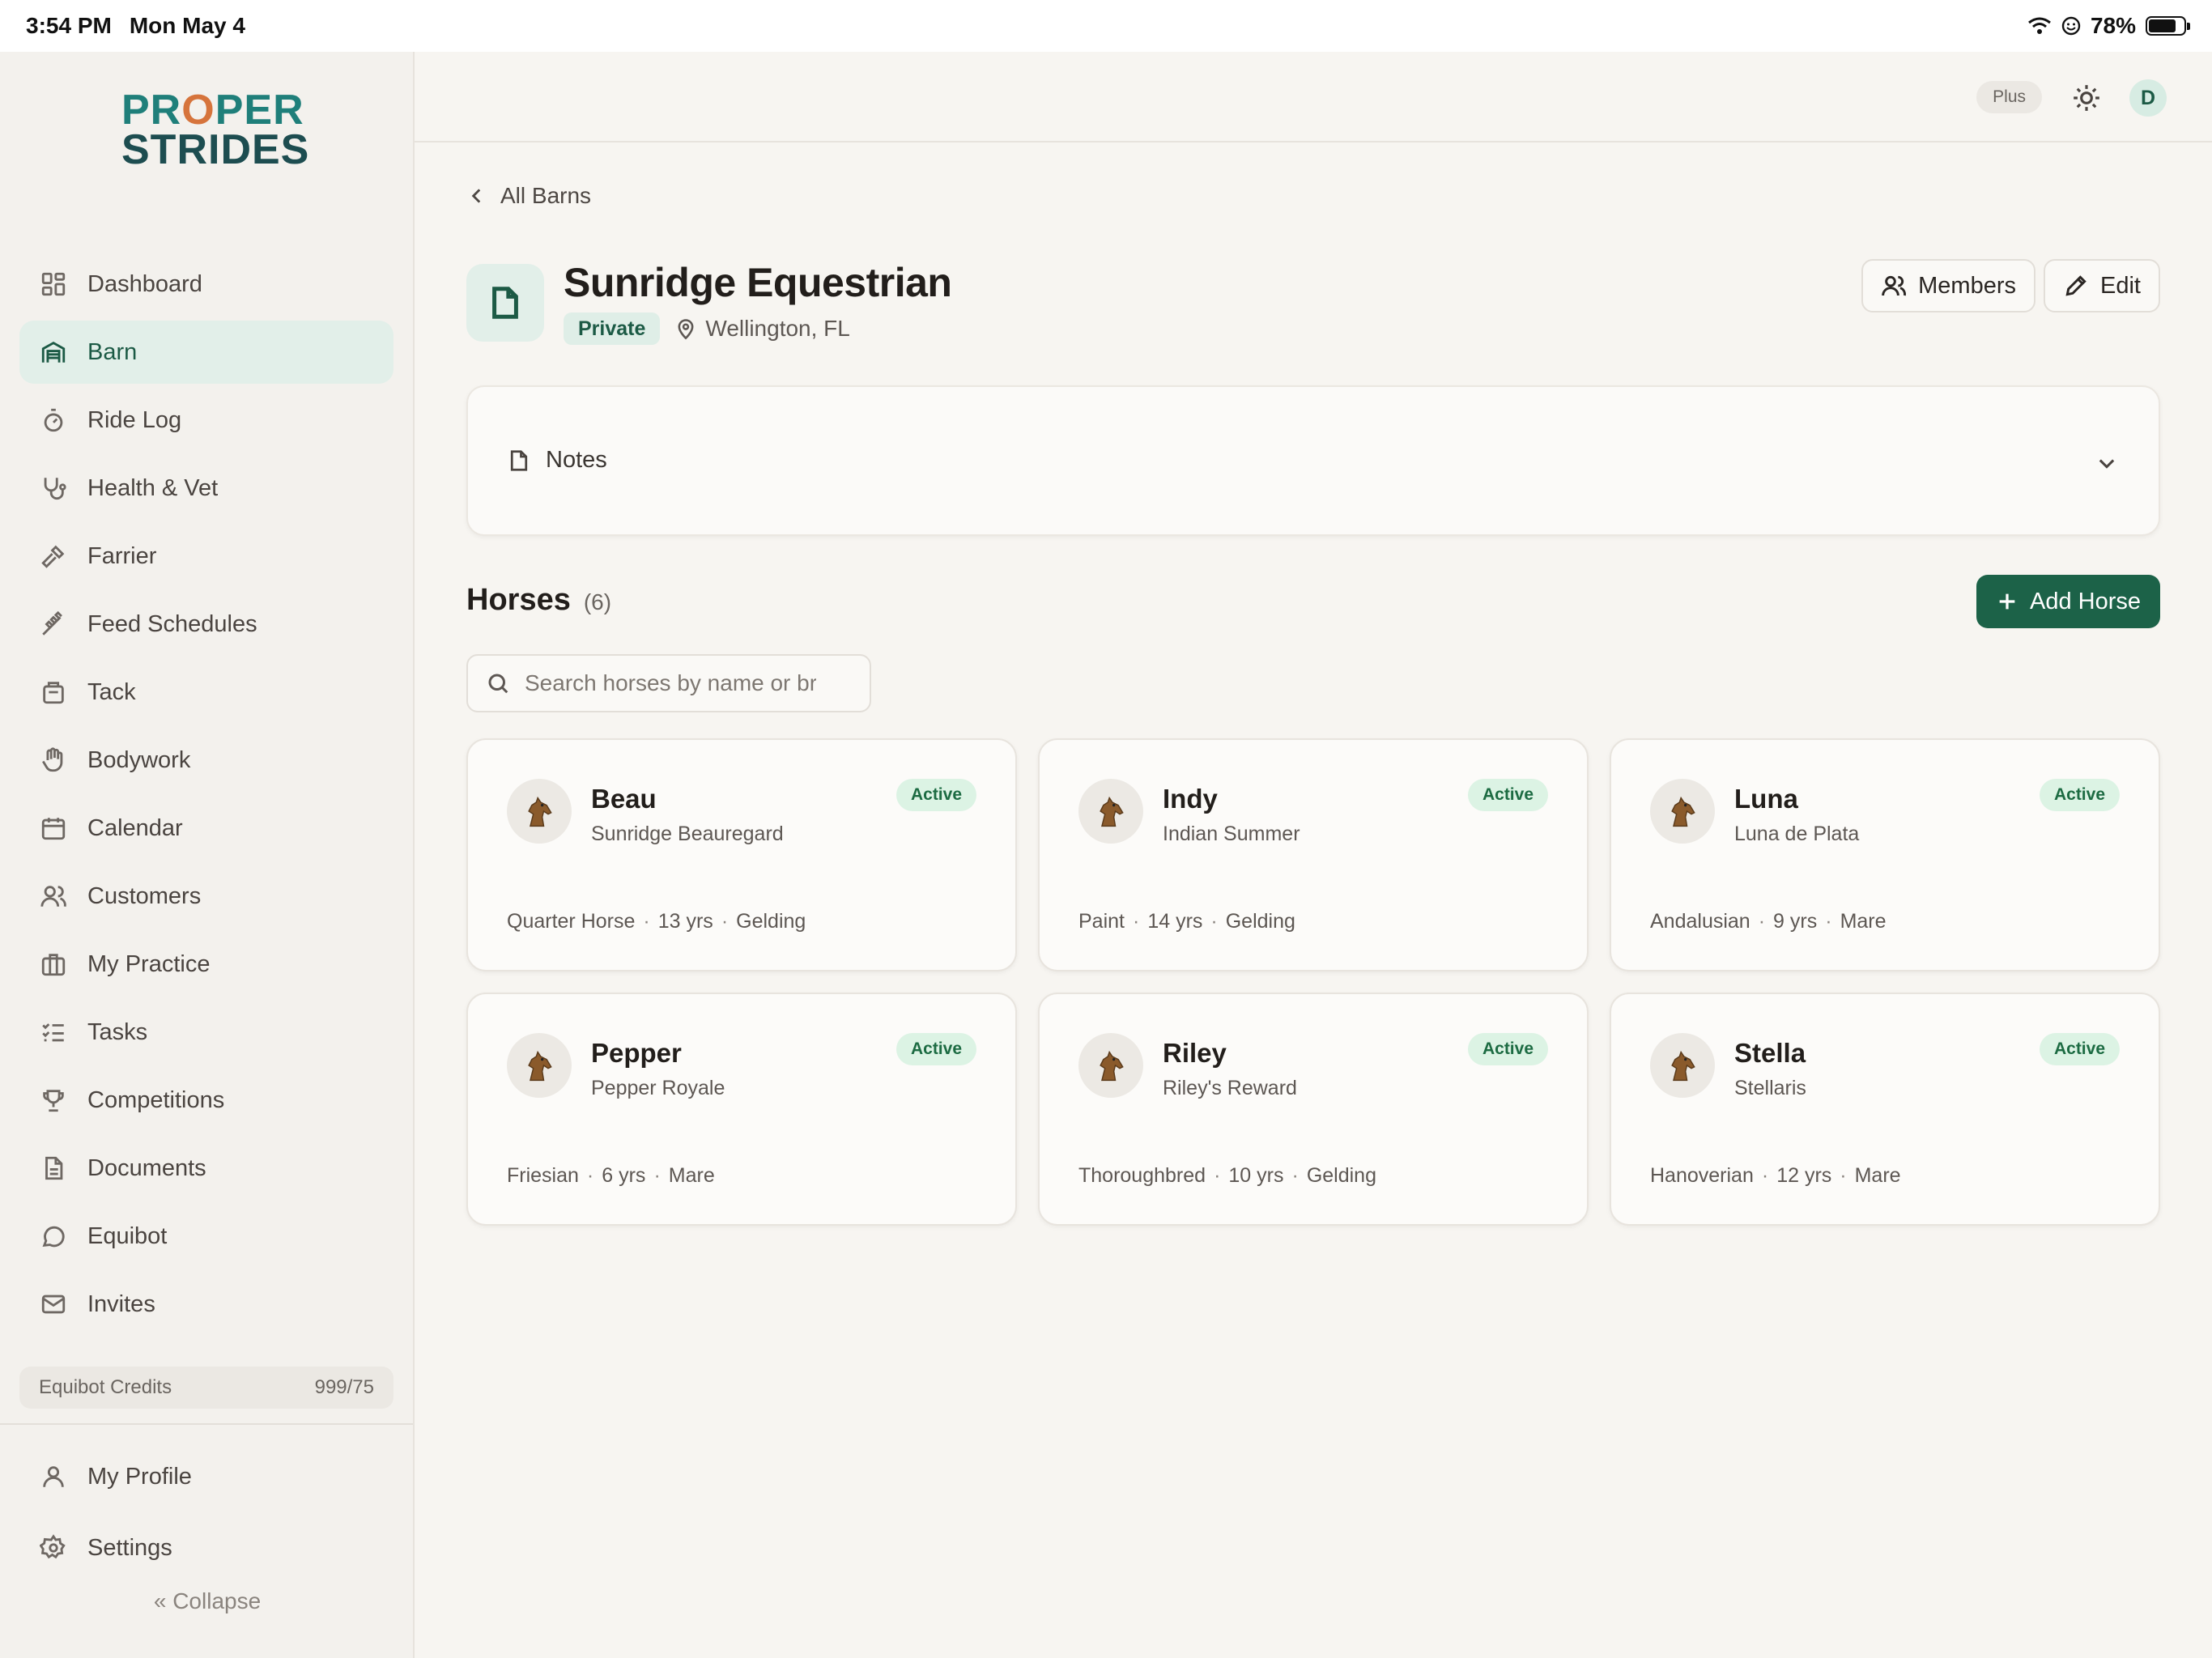 Image resolution: width=2212 pixels, height=1658 pixels. What do you see at coordinates (187, 25) in the screenshot?
I see `status-date: Mon May 4` at bounding box center [187, 25].